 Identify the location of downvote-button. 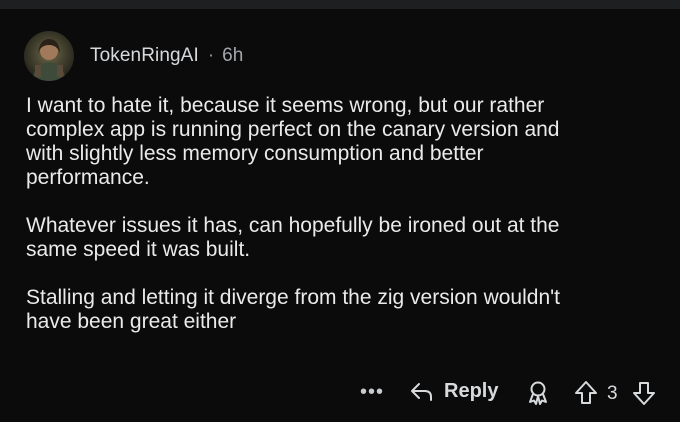
(644, 395).